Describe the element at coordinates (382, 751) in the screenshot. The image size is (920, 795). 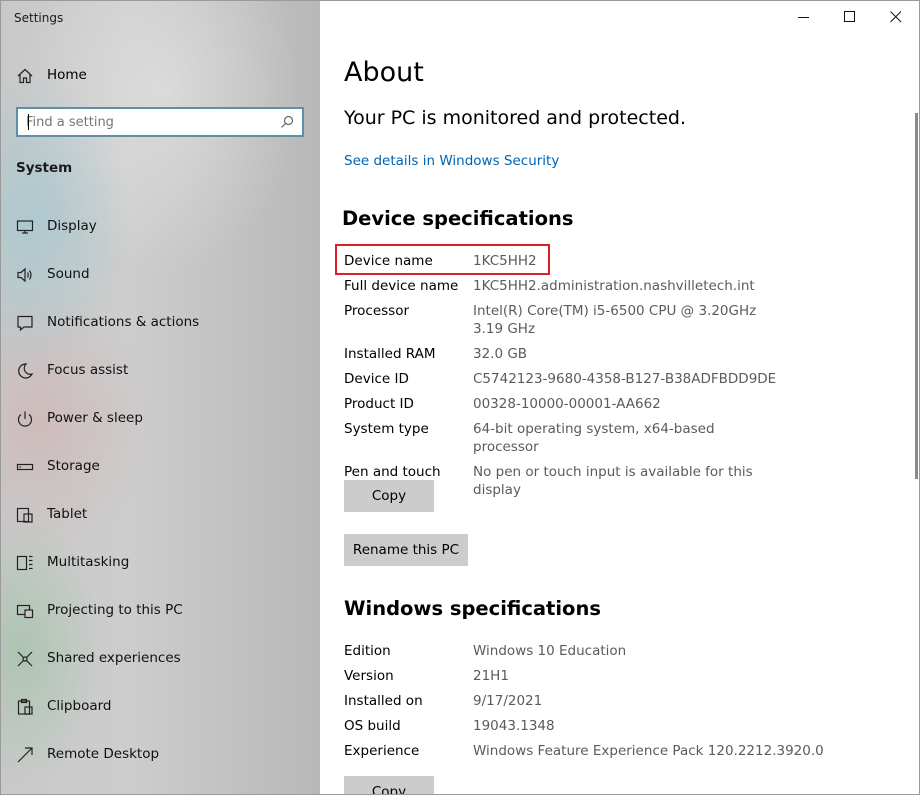
I see `spec-key: Experience` at that location.